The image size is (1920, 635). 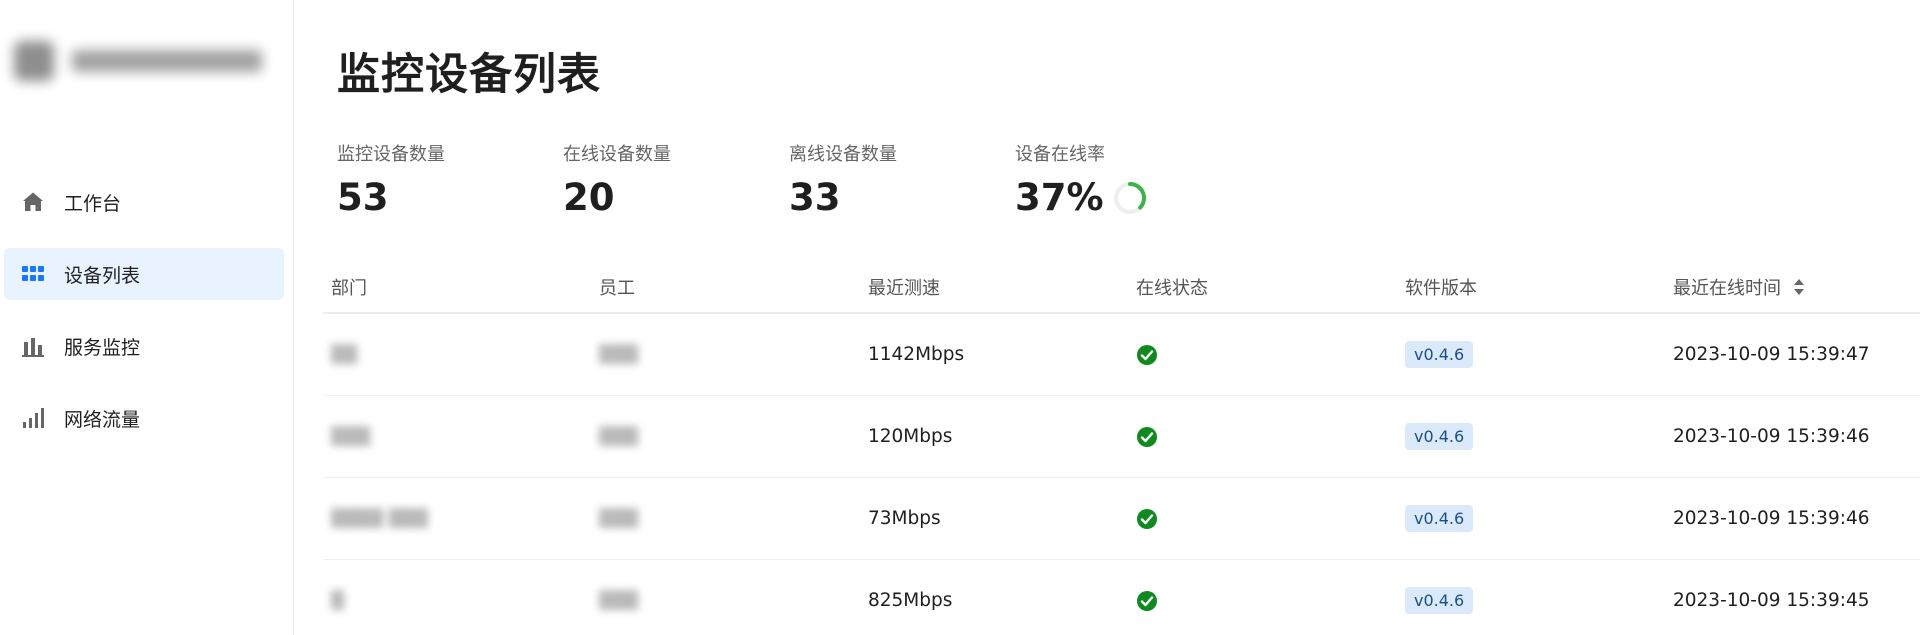 What do you see at coordinates (1121, 597) in the screenshot?
I see `table-row: ▒ ▒▒▒ 825Mbps v0.4.6 2023-10-09 15:39:45` at bounding box center [1121, 597].